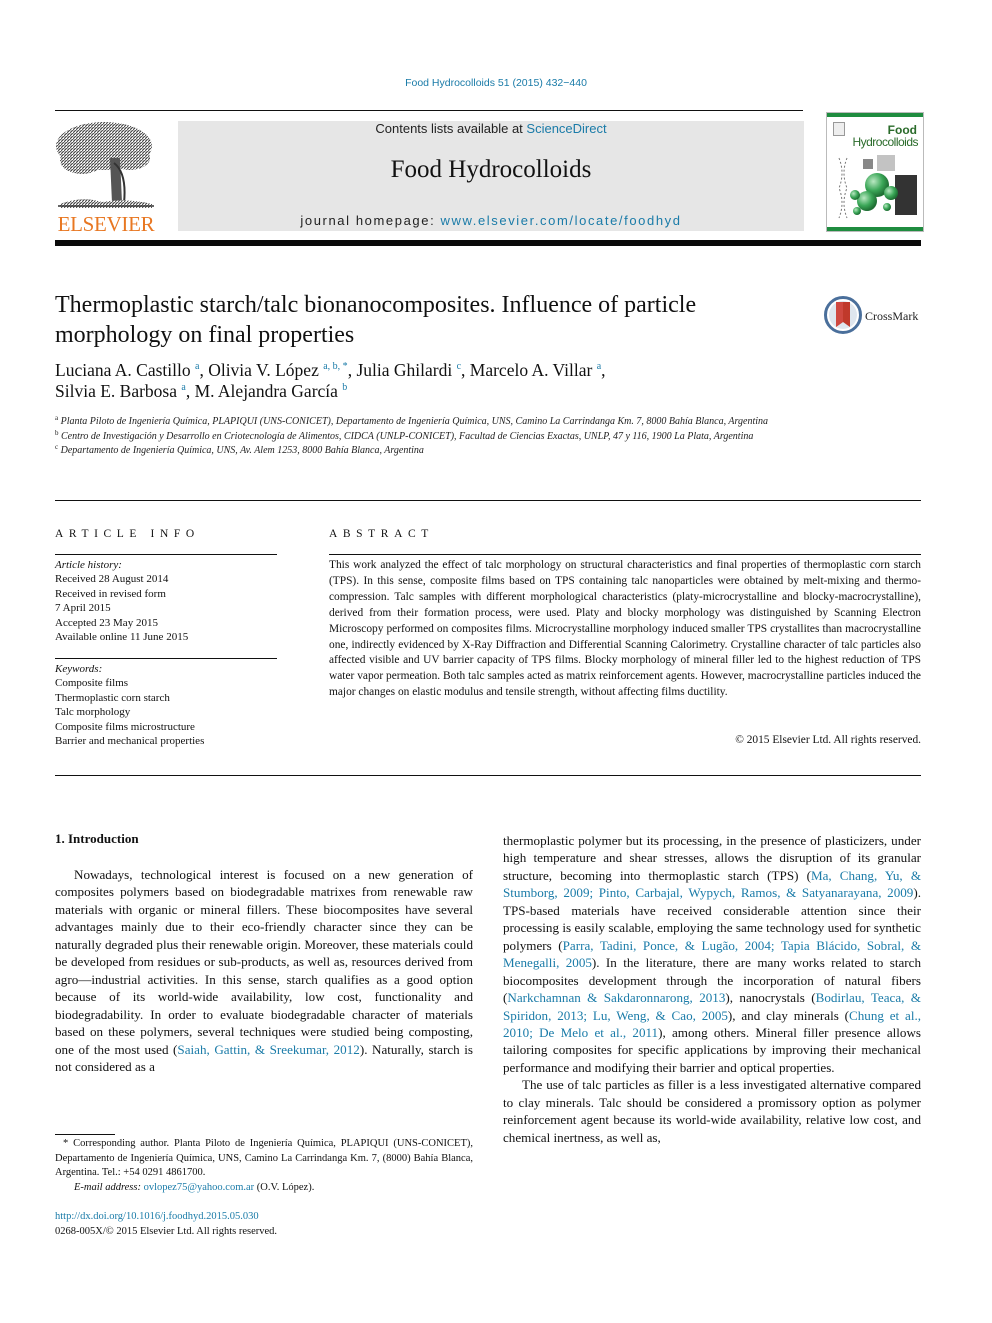 This screenshot has height=1323, width=992. I want to click on history-entry: Received 28 August 2014, so click(112, 579).